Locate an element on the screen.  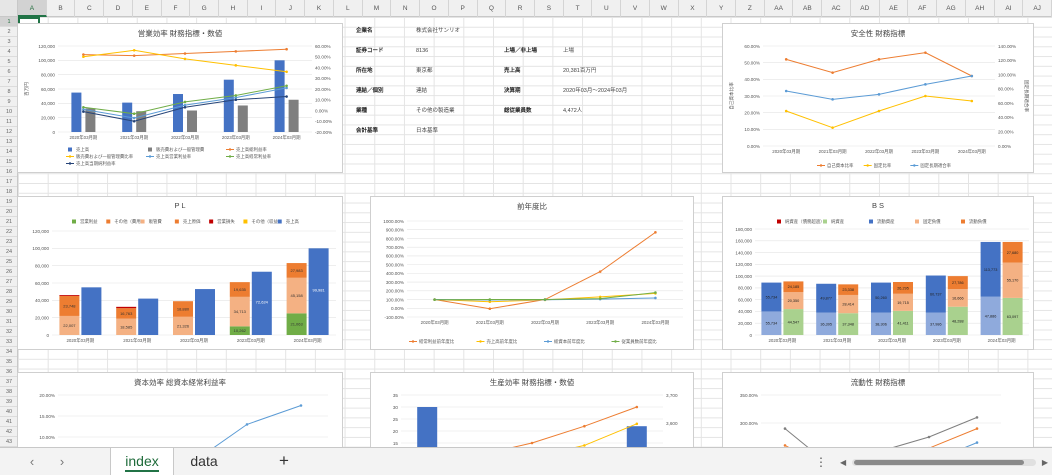
column-header-b: B is located at coordinates (61, 8).